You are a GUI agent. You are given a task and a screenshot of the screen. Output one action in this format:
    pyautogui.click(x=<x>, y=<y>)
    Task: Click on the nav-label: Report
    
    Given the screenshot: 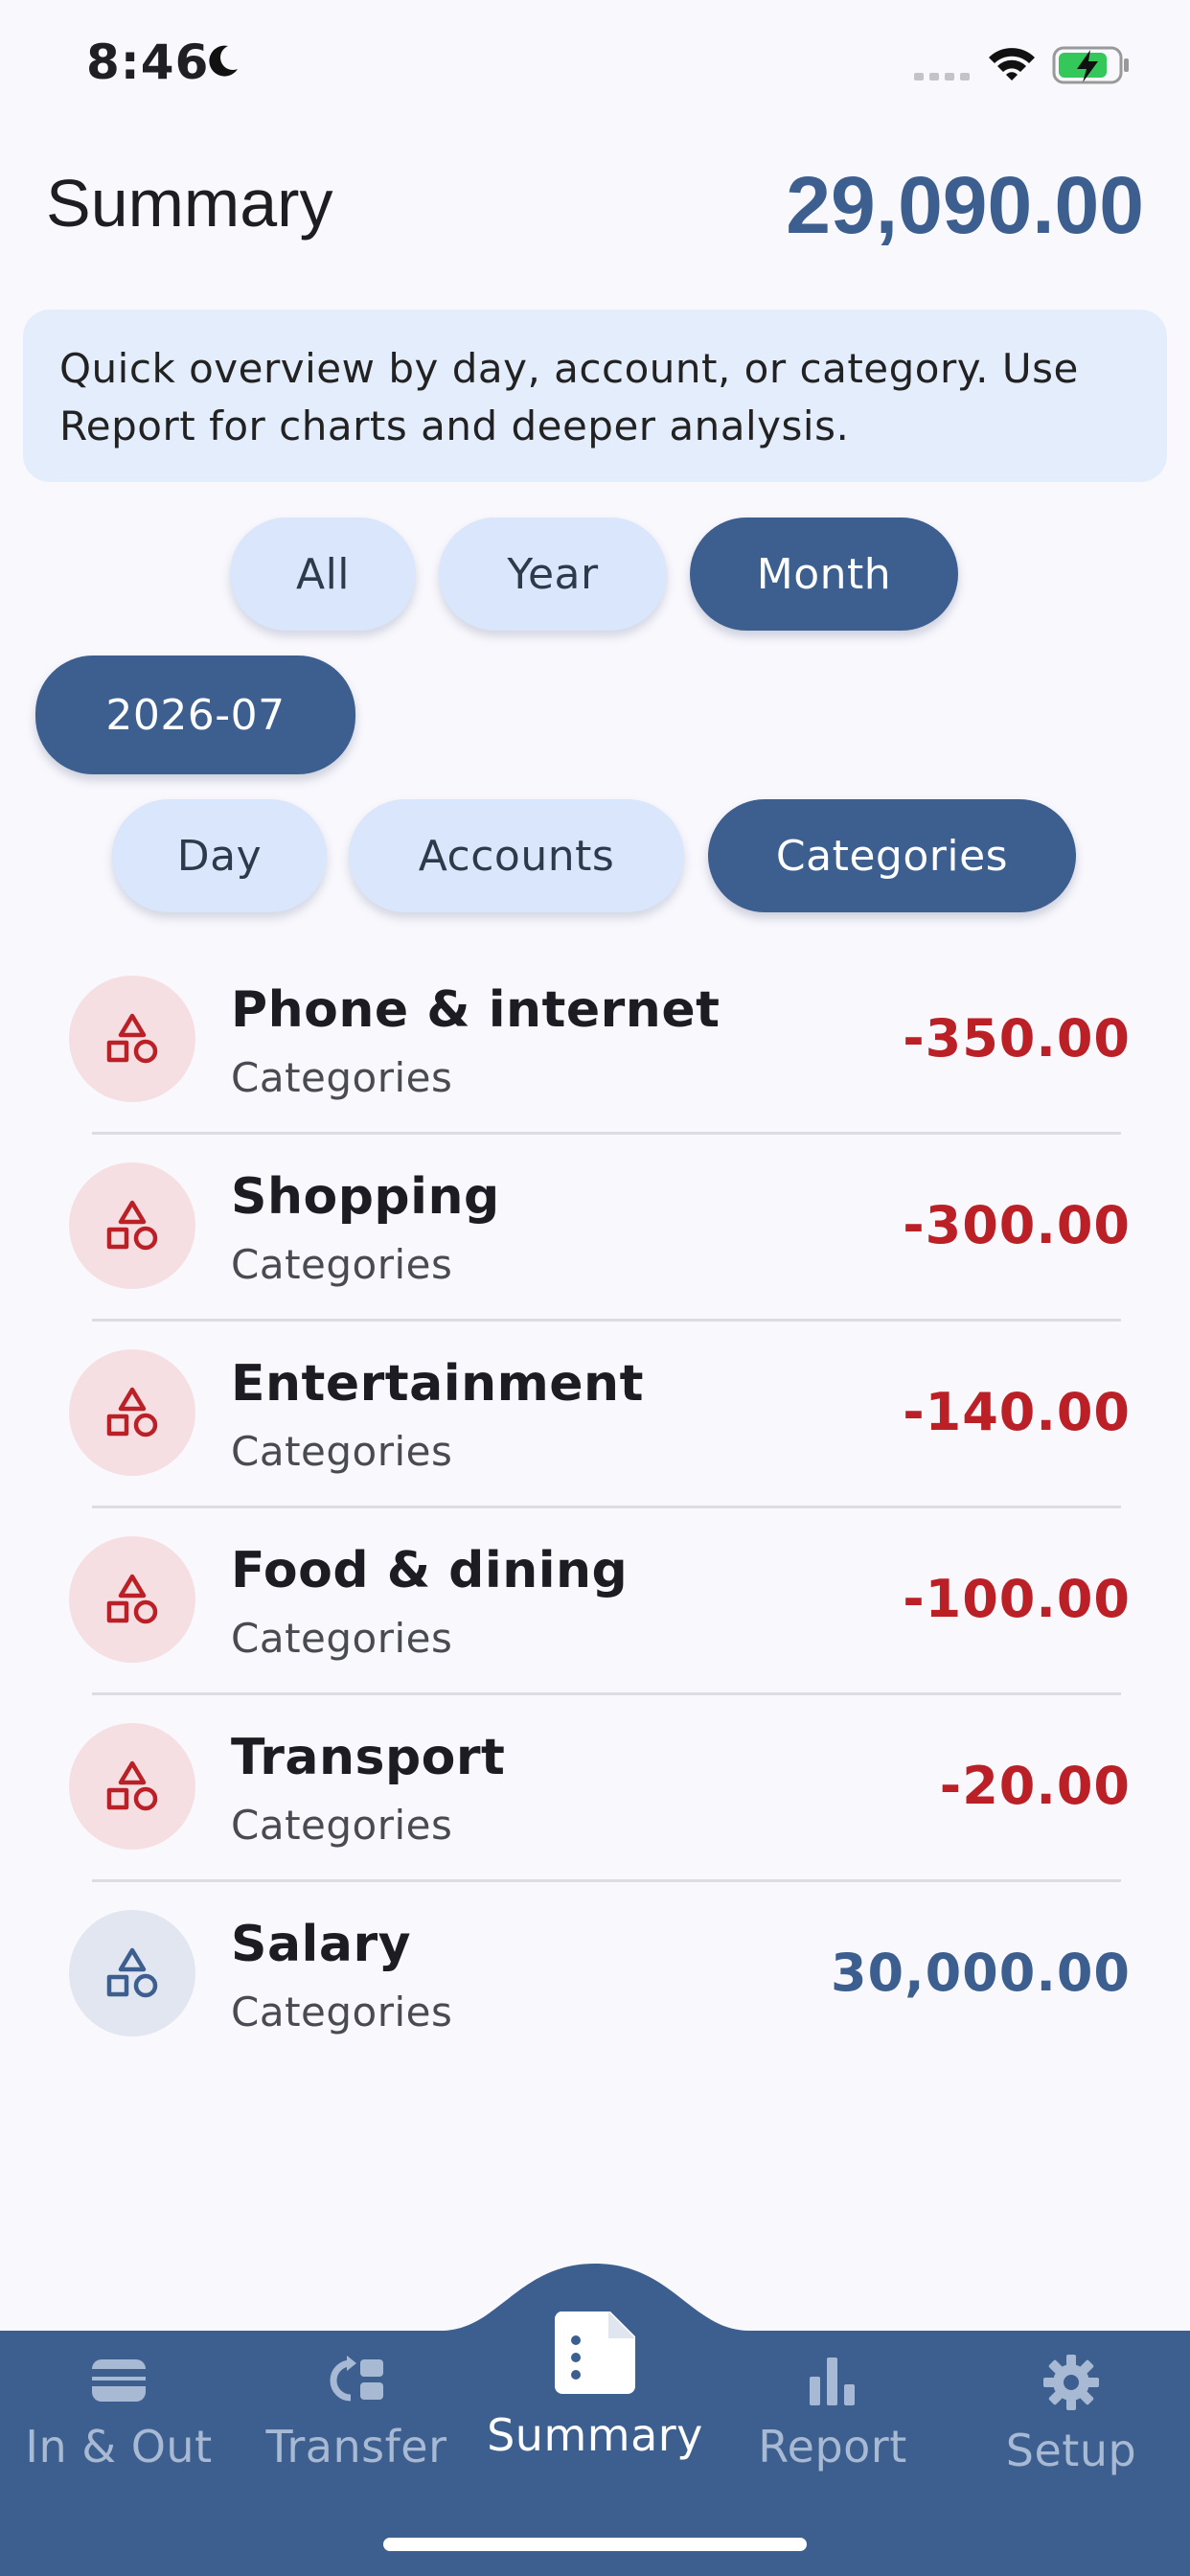 What is the action you would take?
    pyautogui.click(x=833, y=2446)
    